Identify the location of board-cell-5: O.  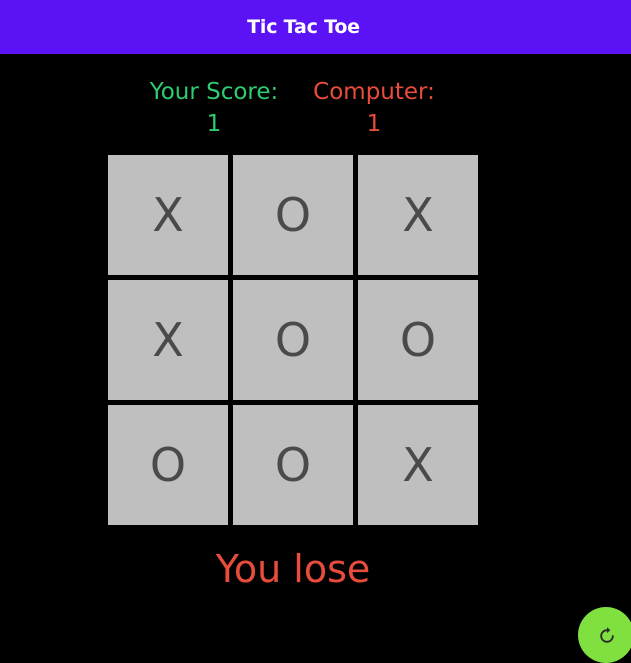
(293, 340).